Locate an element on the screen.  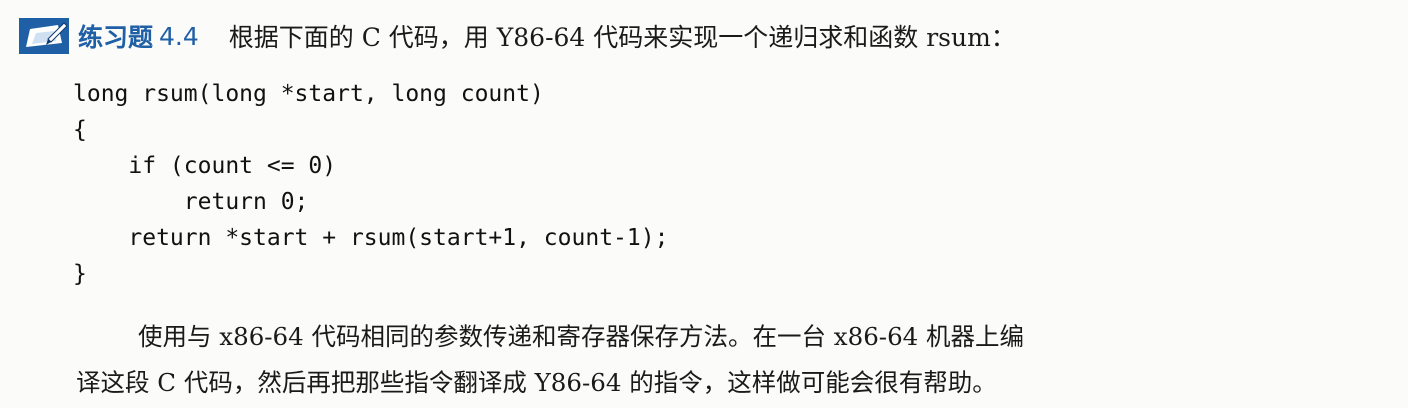
code-line: } is located at coordinates (80, 274).